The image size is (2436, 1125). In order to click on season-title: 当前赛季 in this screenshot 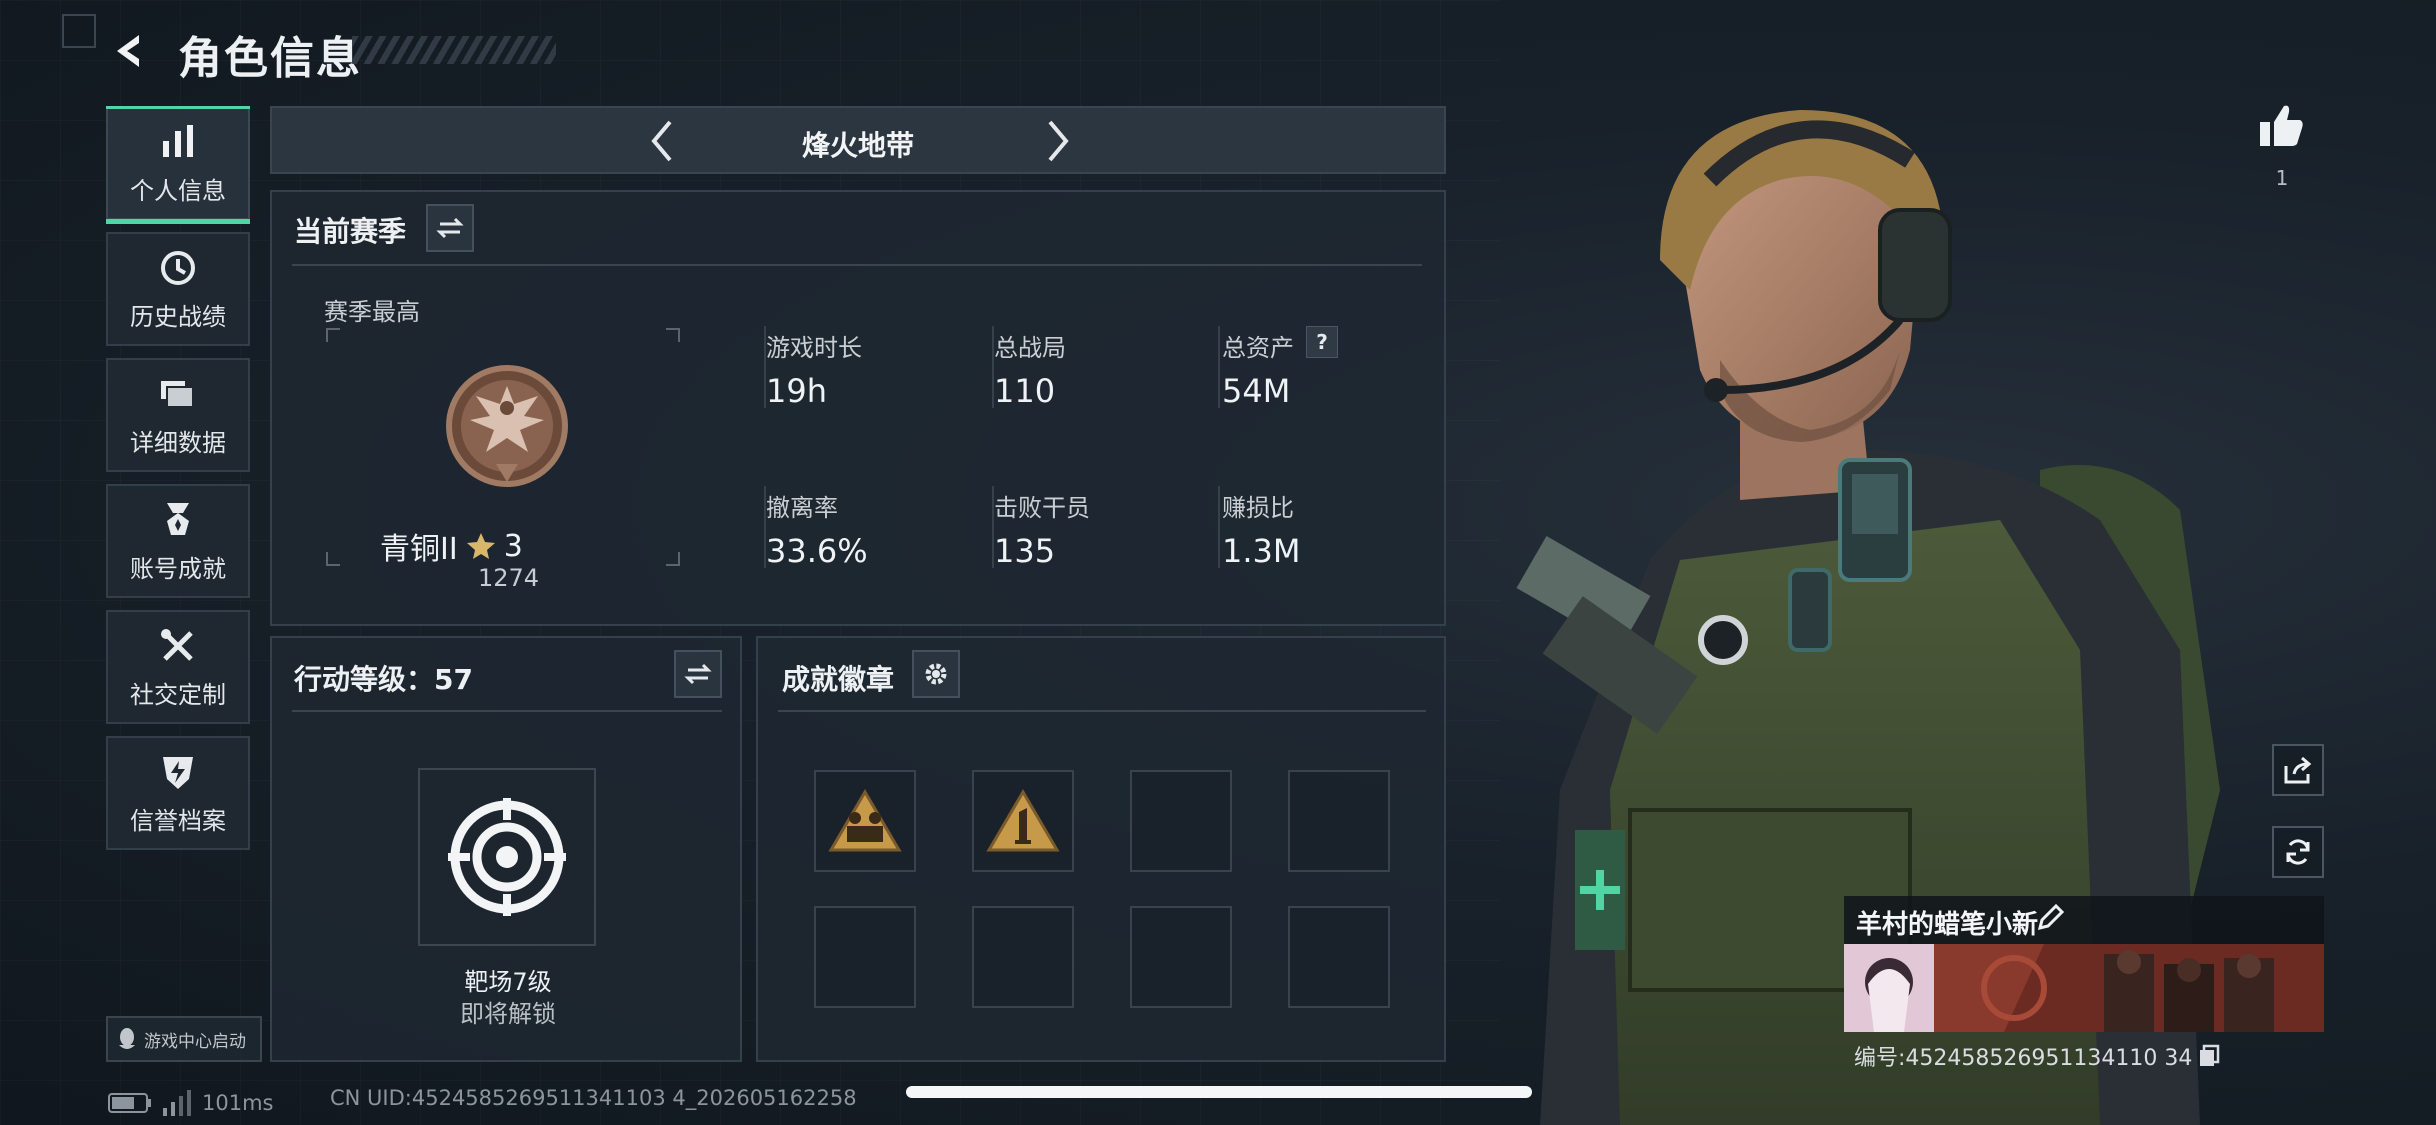, I will do `click(350, 231)`.